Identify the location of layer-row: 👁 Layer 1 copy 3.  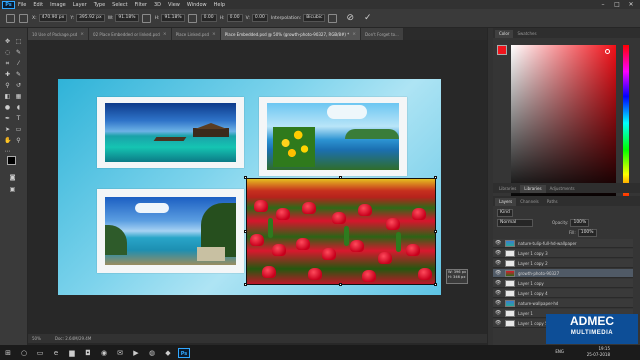
(563, 253).